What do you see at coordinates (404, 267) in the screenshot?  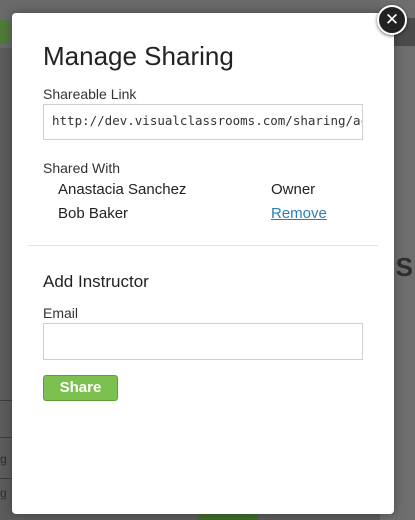 I see `background-right-letter: S` at bounding box center [404, 267].